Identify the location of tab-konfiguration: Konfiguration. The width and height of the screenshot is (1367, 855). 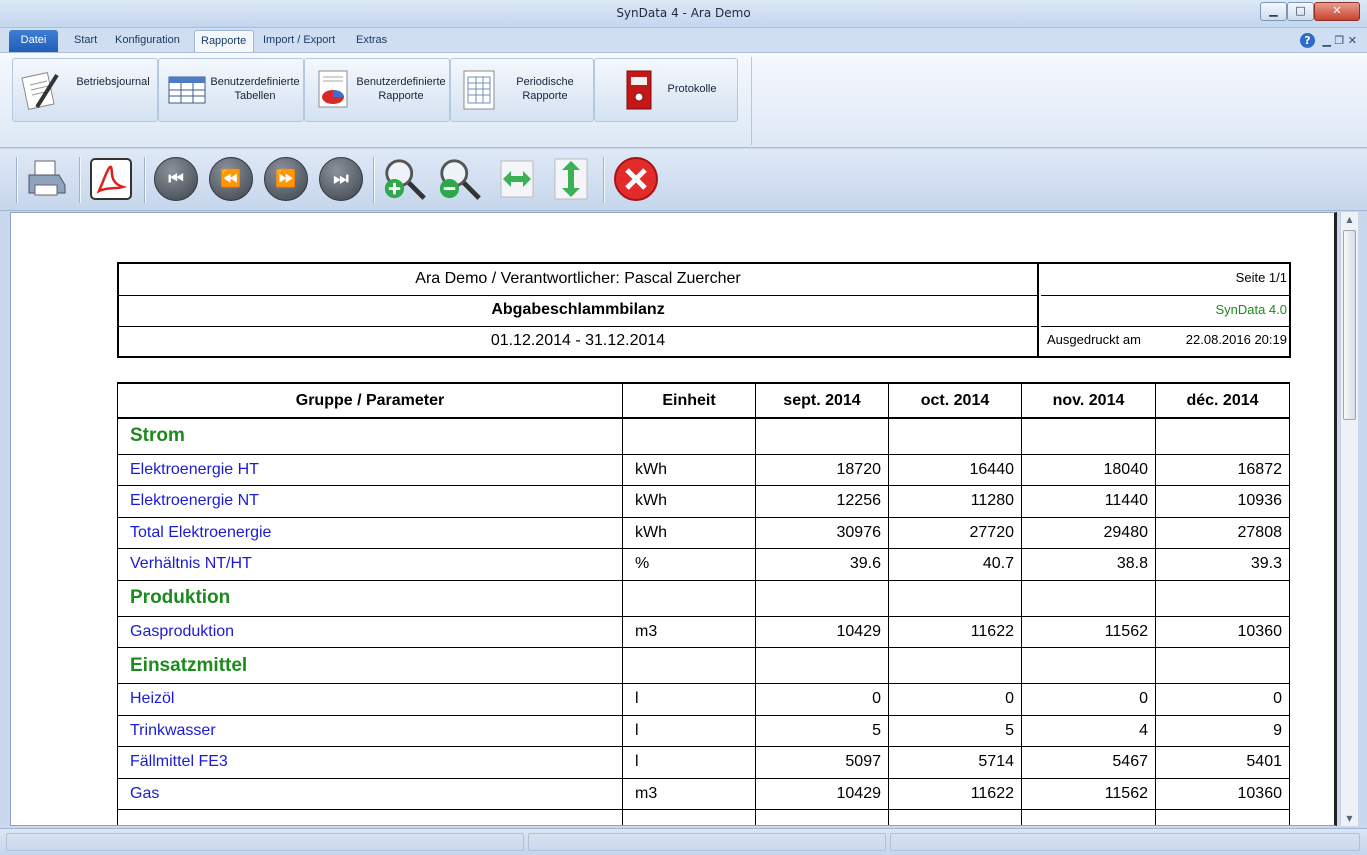
(147, 41).